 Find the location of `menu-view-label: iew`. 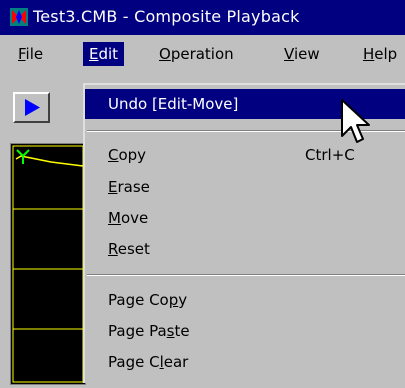

menu-view-label: iew is located at coordinates (306, 54).